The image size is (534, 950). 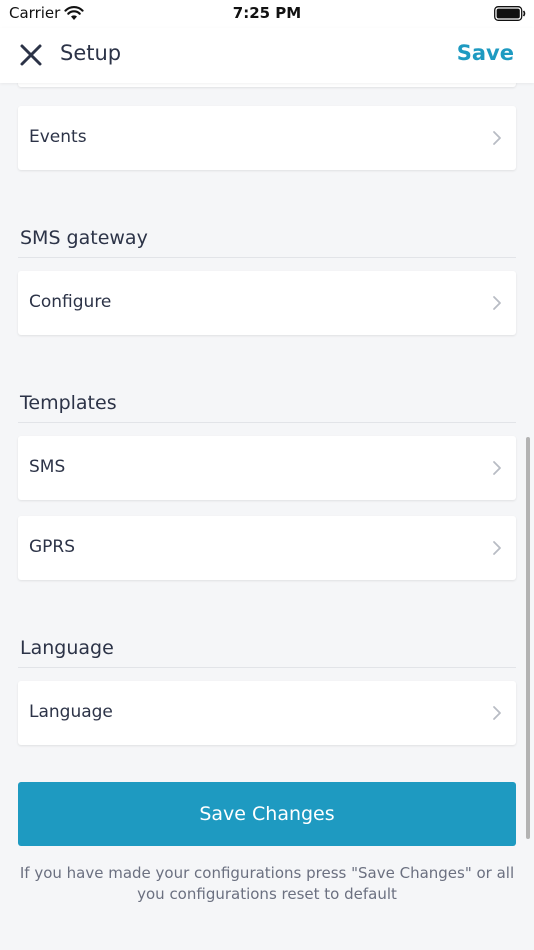 What do you see at coordinates (68, 403) in the screenshot?
I see `section-header-templates: Templates` at bounding box center [68, 403].